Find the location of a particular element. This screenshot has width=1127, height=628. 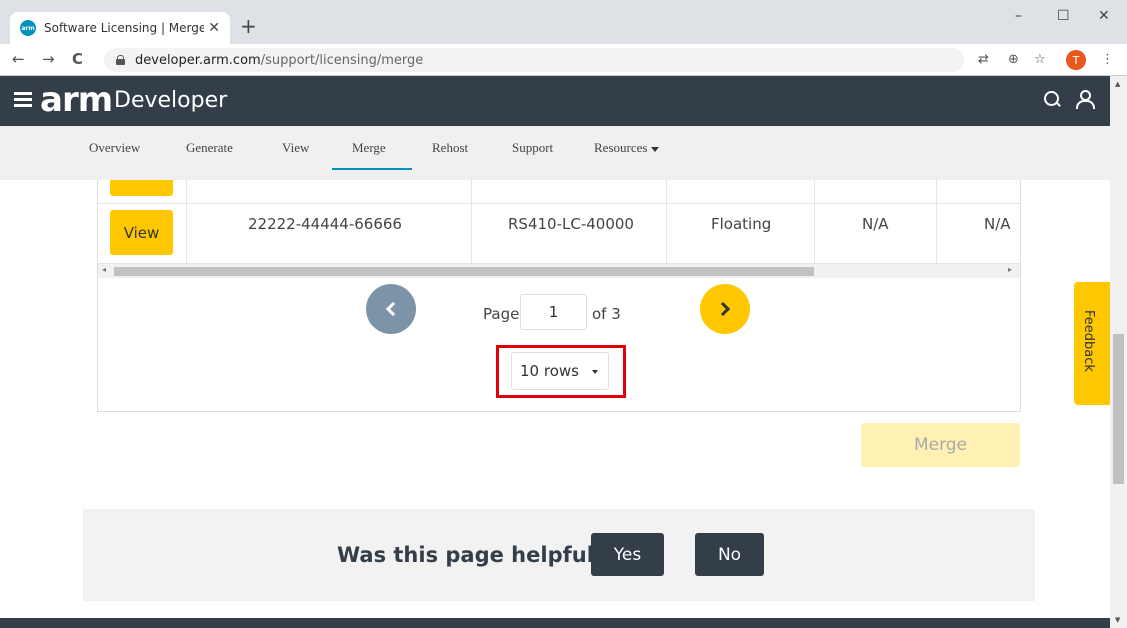

back-arrow-icon: ← is located at coordinates (18, 59).